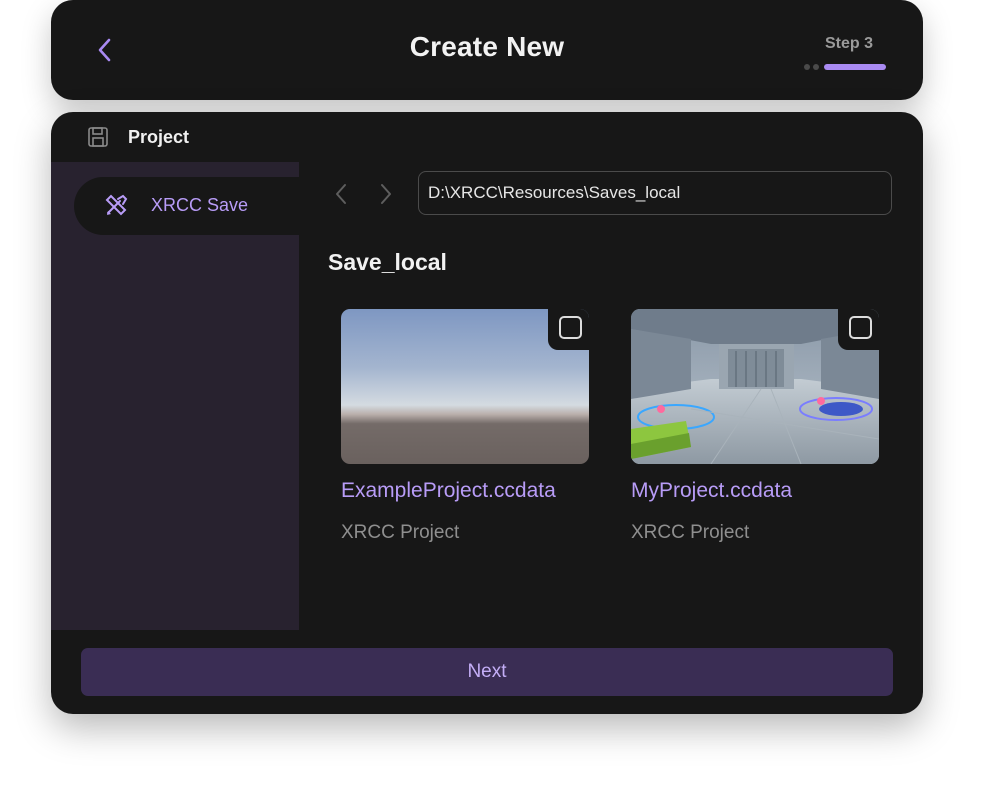  Describe the element at coordinates (200, 205) in the screenshot. I see `sidebar-item-label: XRCC Save` at that location.